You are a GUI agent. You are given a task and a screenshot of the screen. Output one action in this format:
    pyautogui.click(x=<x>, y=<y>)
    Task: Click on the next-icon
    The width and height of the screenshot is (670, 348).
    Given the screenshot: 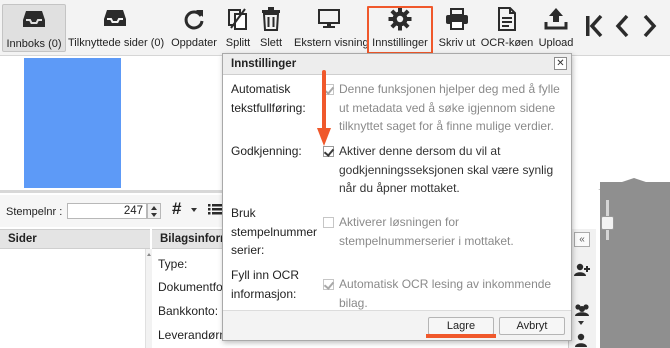 What is the action you would take?
    pyautogui.click(x=650, y=27)
    